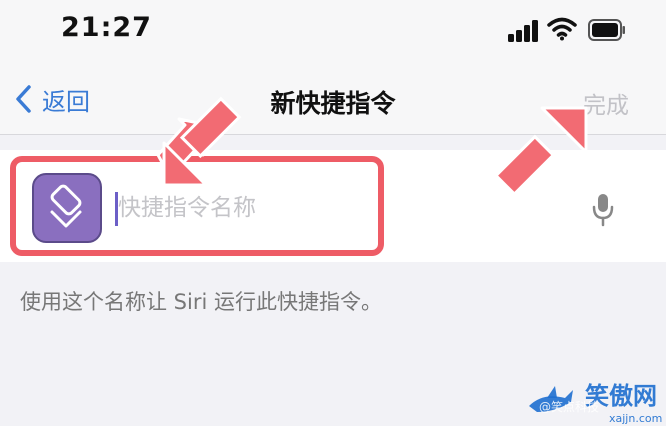 This screenshot has width=666, height=426. I want to click on watermark-credit: @笑点科技, so click(569, 407).